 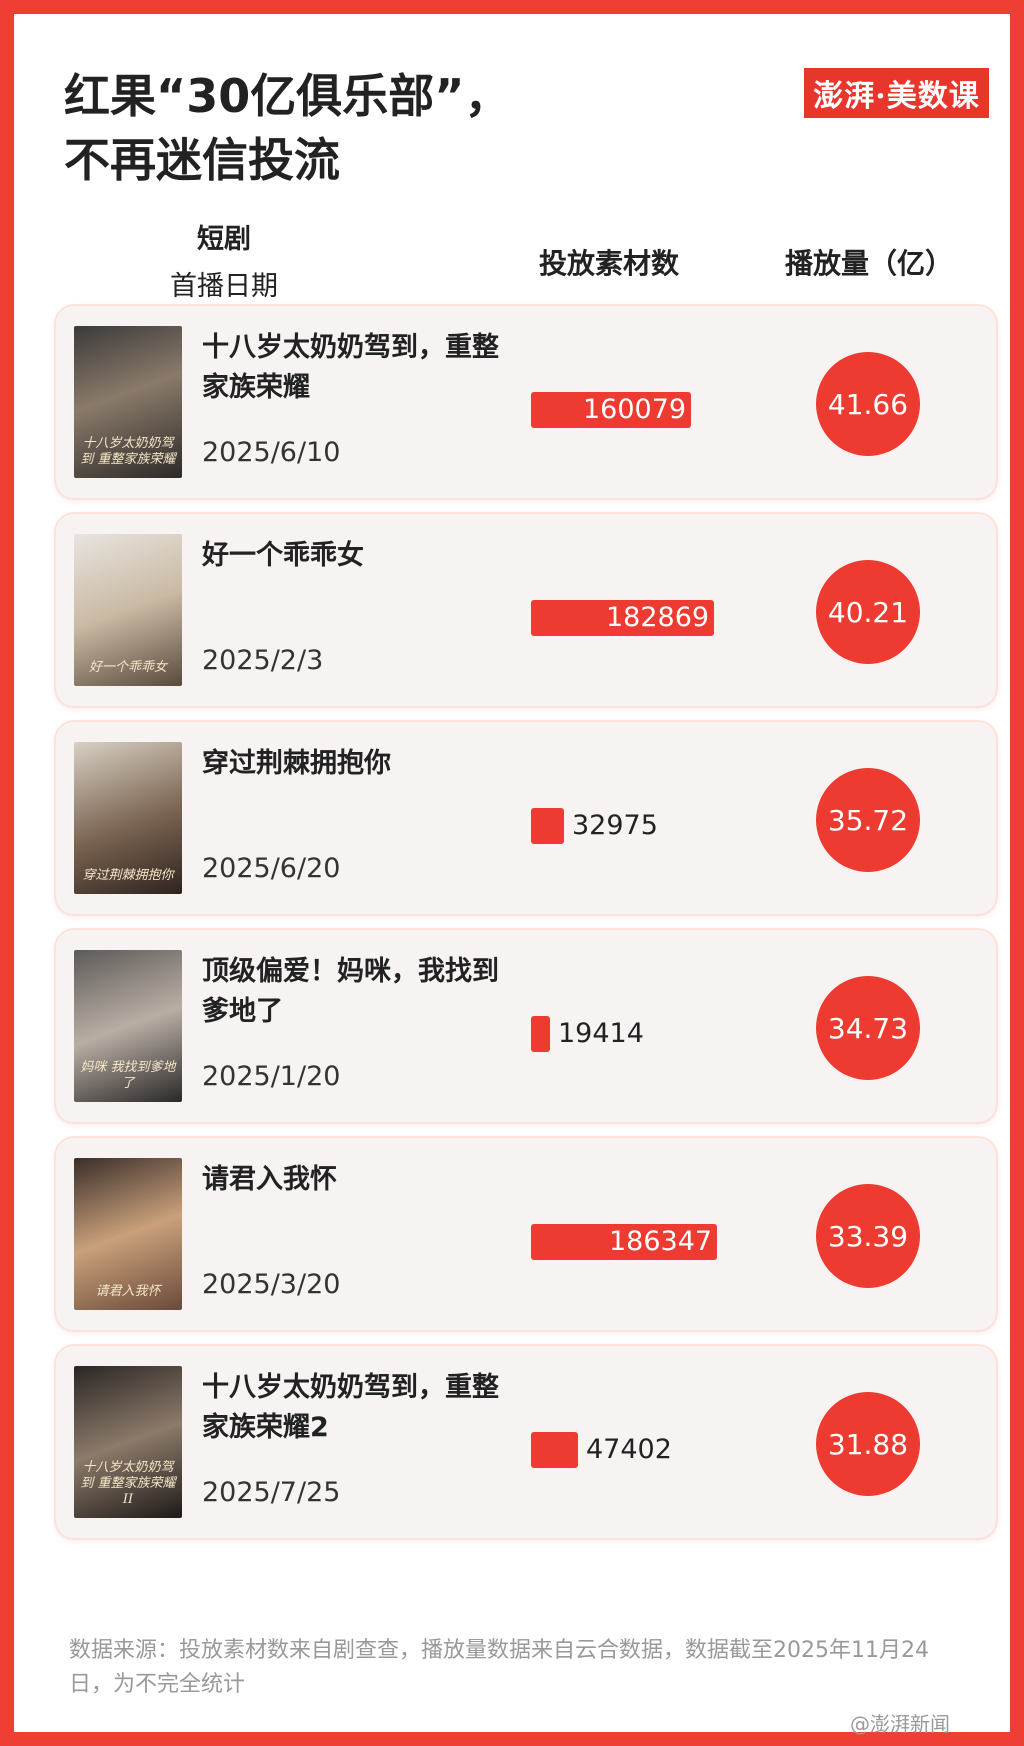 I want to click on plays-circle: 41.66, so click(x=868, y=404).